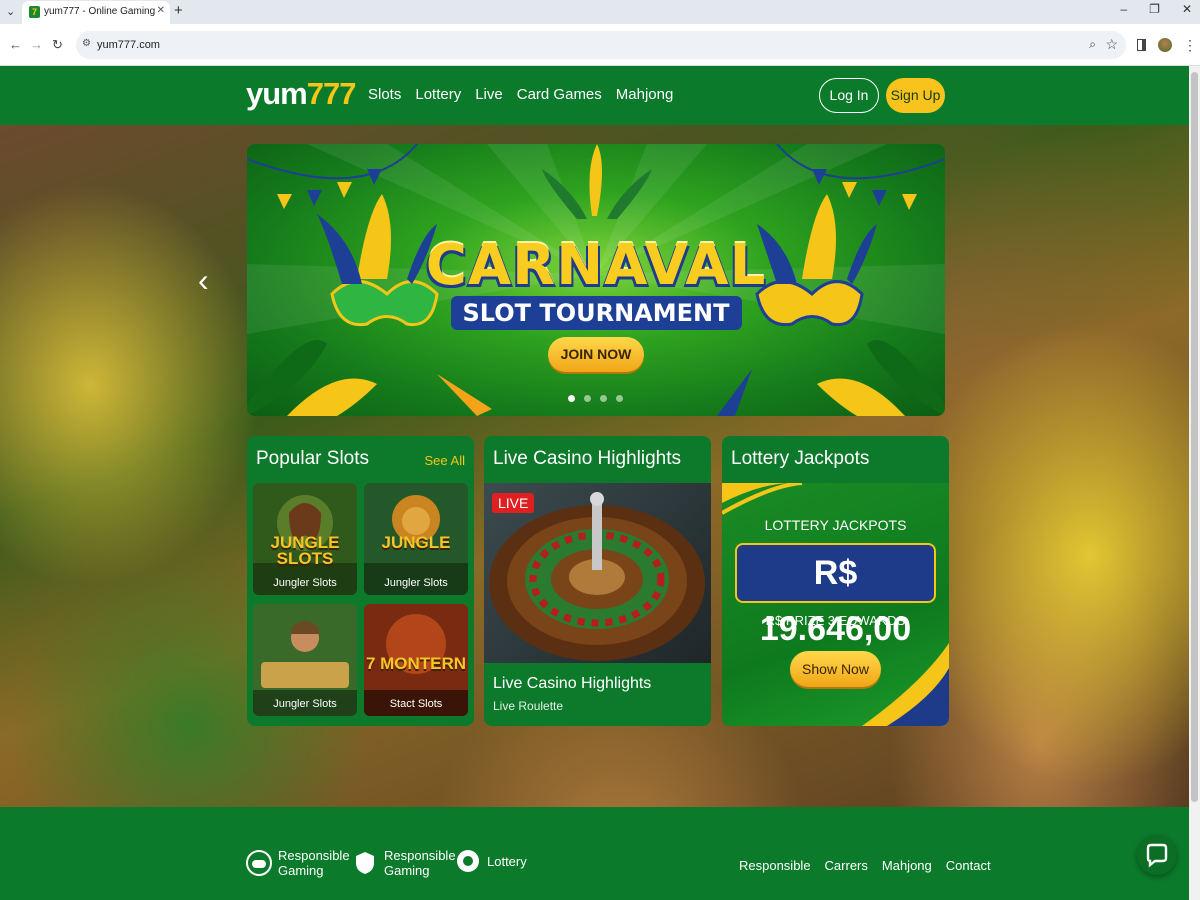 The width and height of the screenshot is (1200, 900). Describe the element at coordinates (34, 12) in the screenshot. I see `favicon: 7` at that location.